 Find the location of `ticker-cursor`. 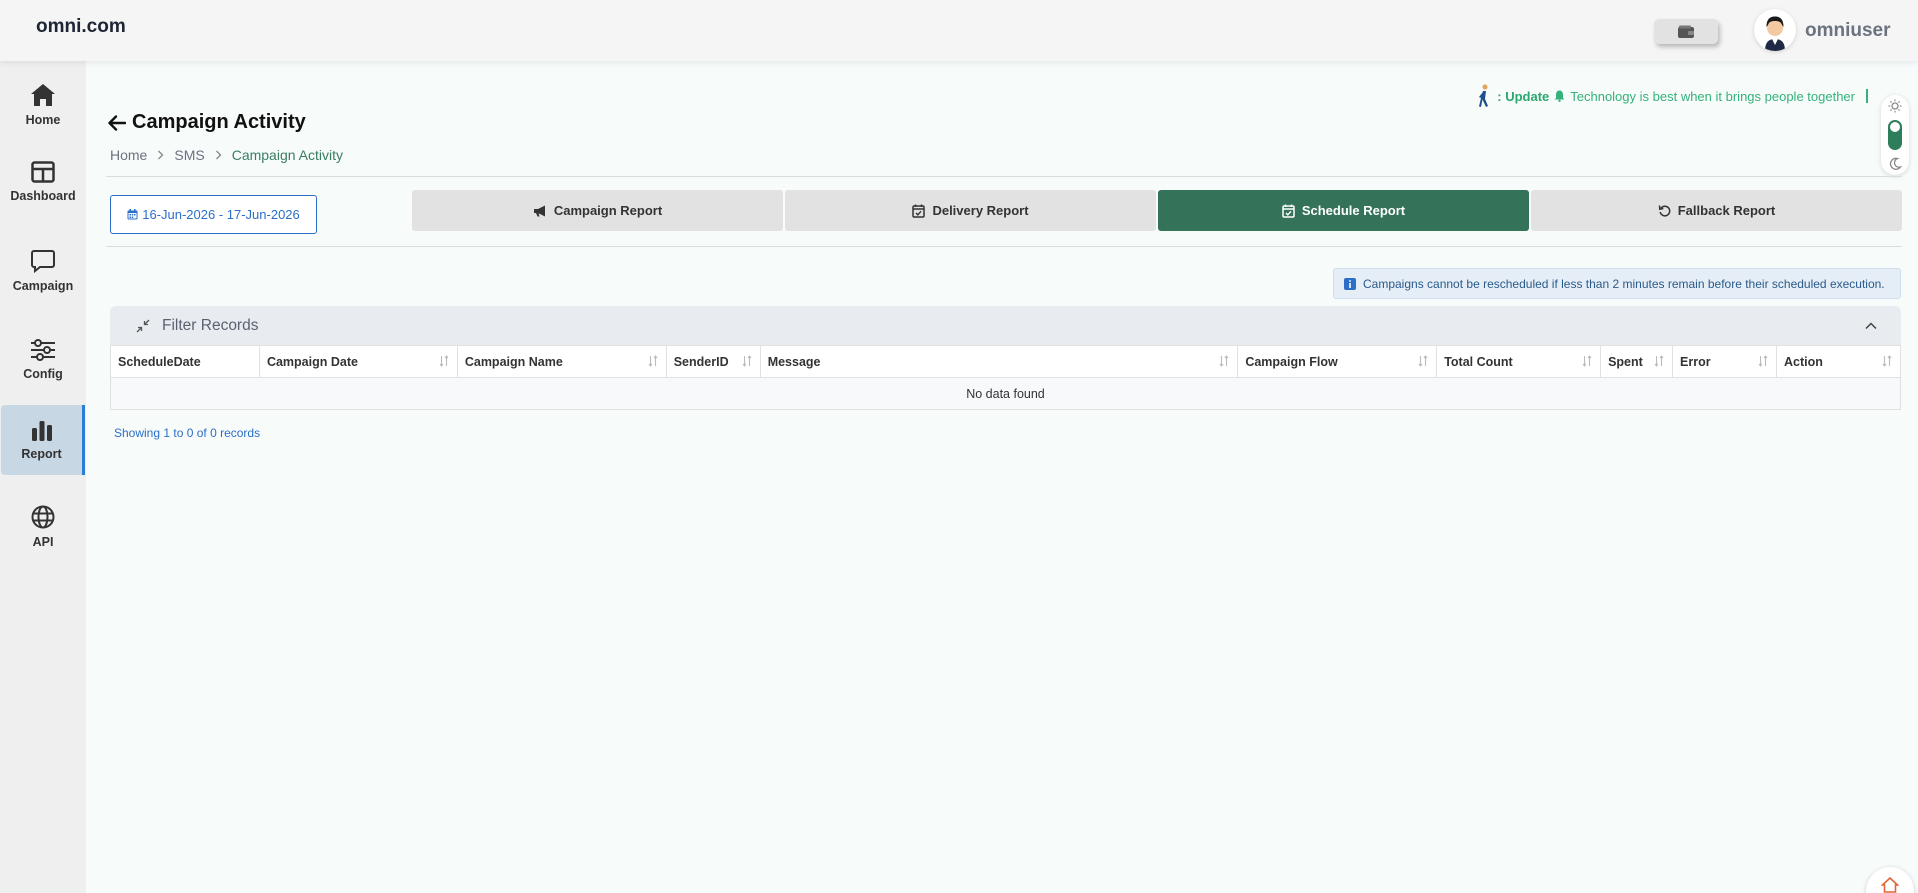

ticker-cursor is located at coordinates (1867, 96).